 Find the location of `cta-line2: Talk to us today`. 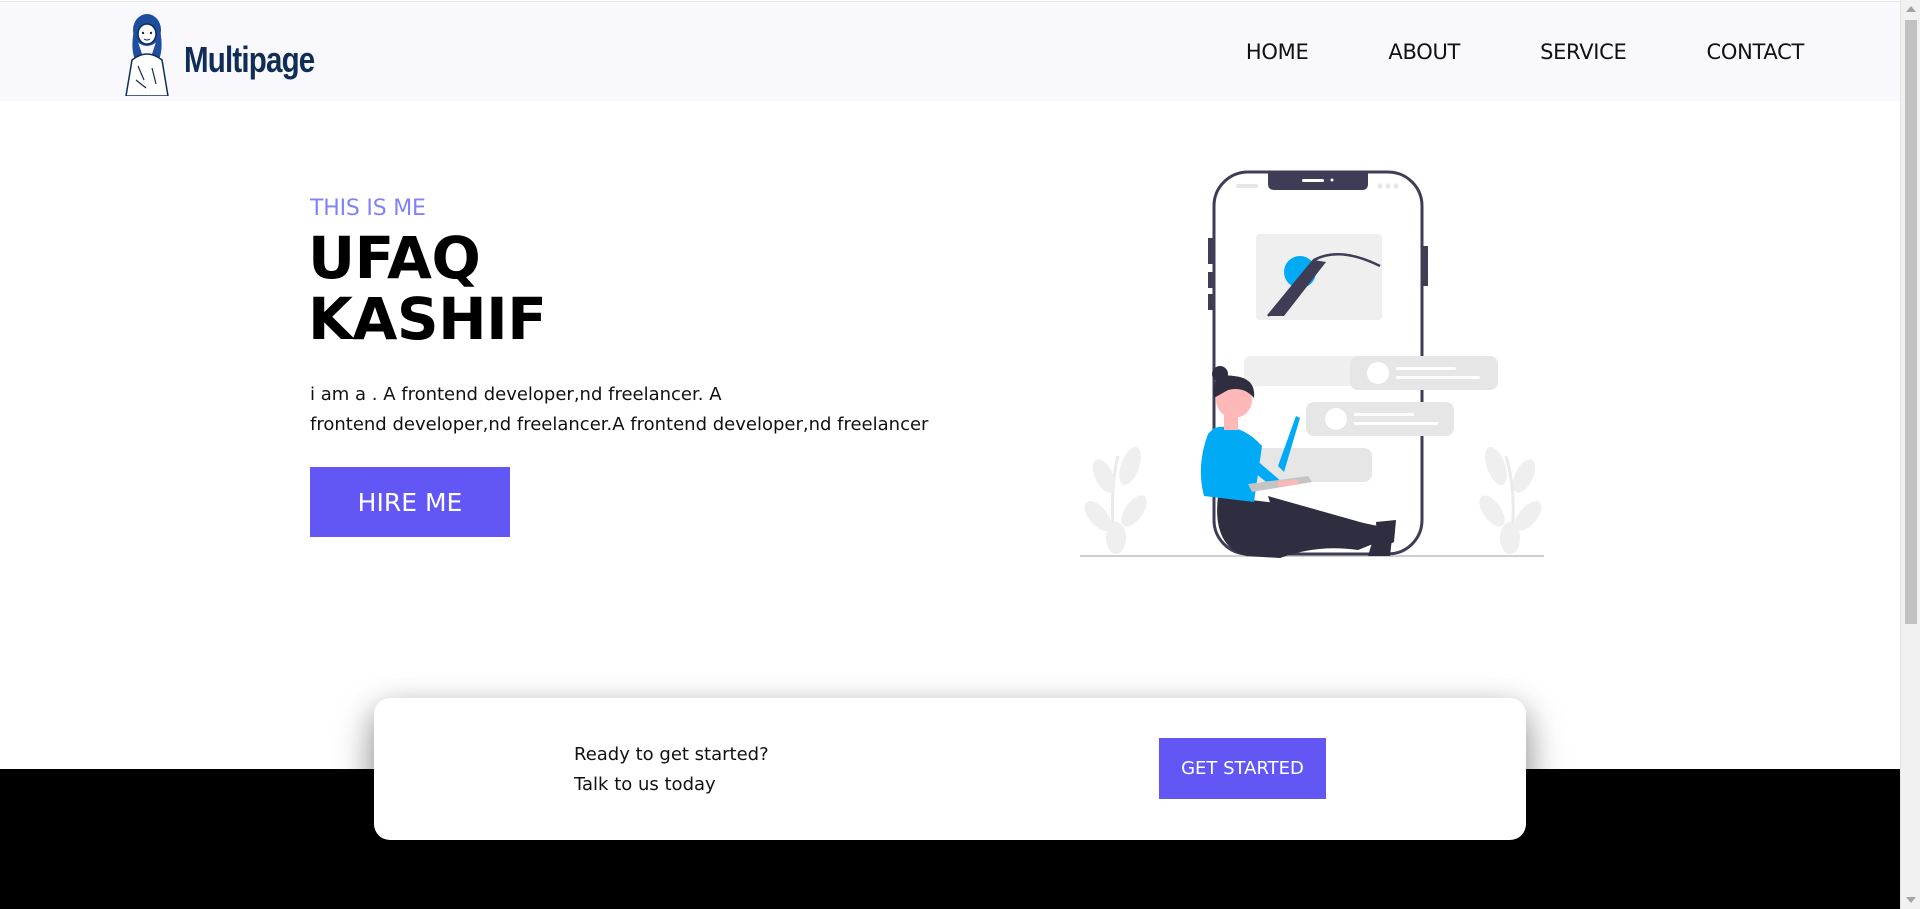

cta-line2: Talk to us today is located at coordinates (645, 784).